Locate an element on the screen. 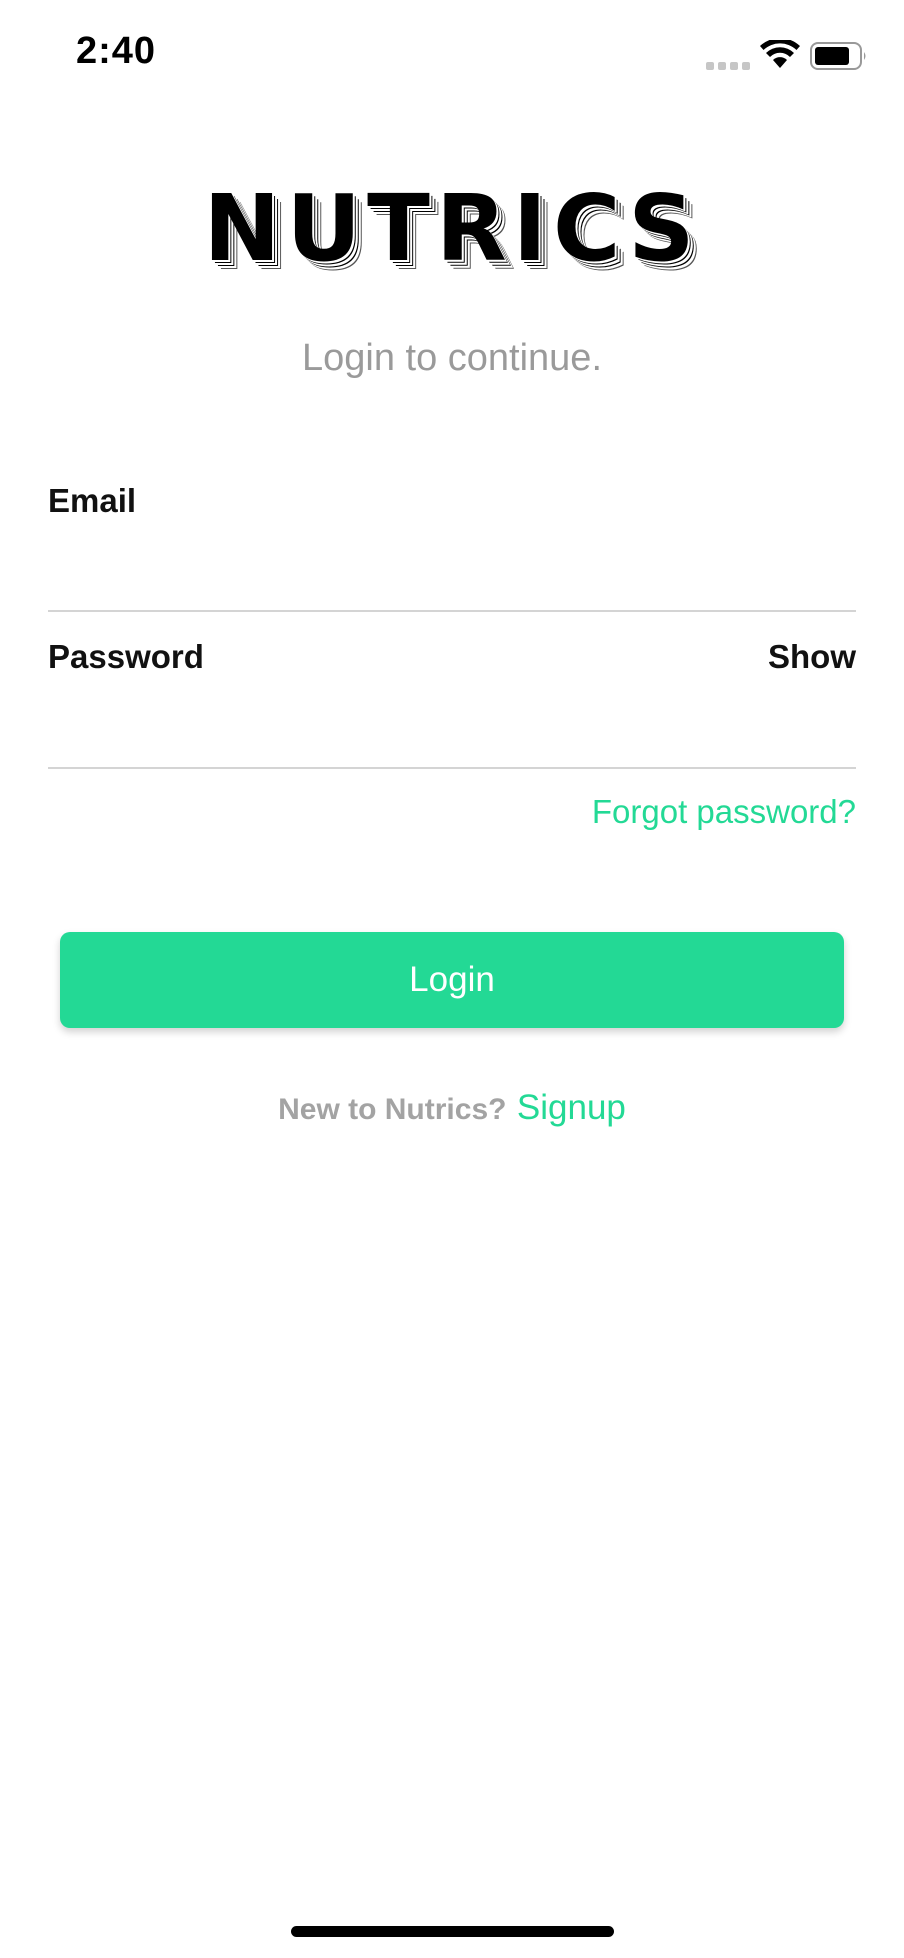 The image size is (904, 1958). signal-icon is located at coordinates (728, 65).